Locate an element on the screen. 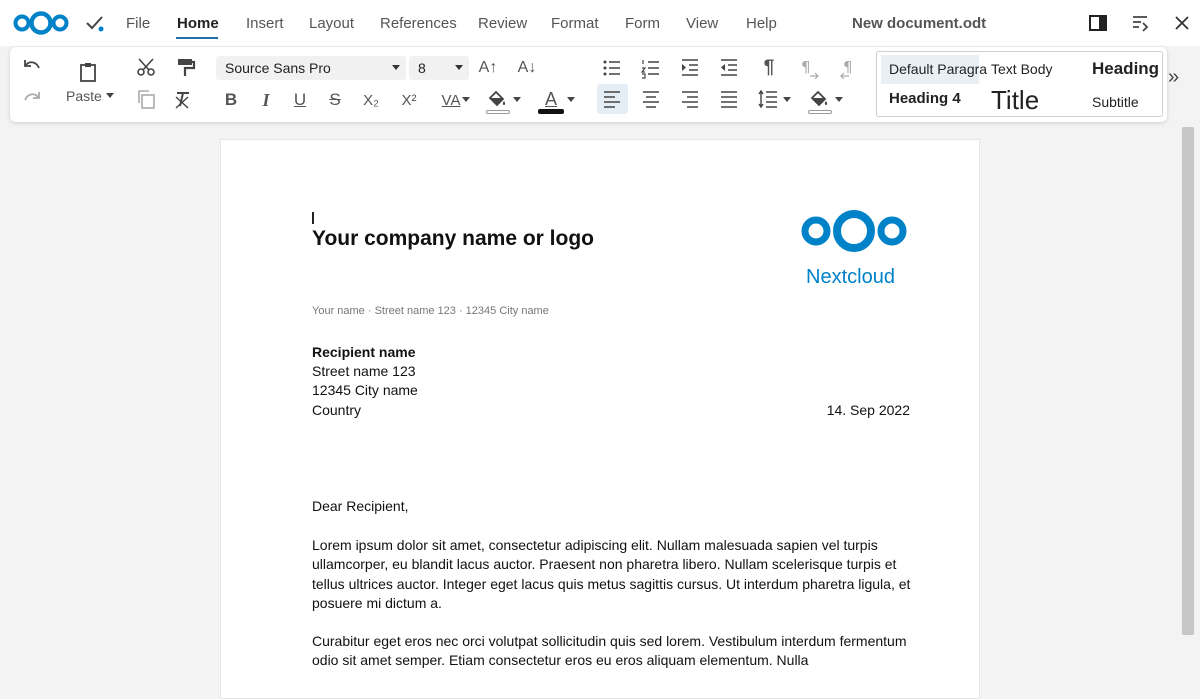 The width and height of the screenshot is (1200, 699). highlight-color-icon is located at coordinates (497, 99).